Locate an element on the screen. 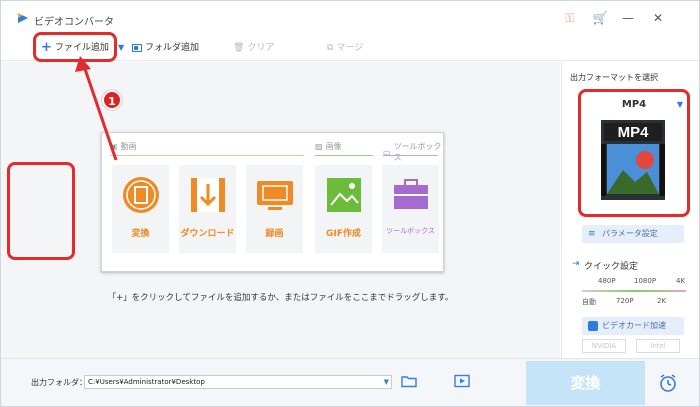 This screenshot has width=700, height=407. toolbox-label: ツールボックス is located at coordinates (410, 231).